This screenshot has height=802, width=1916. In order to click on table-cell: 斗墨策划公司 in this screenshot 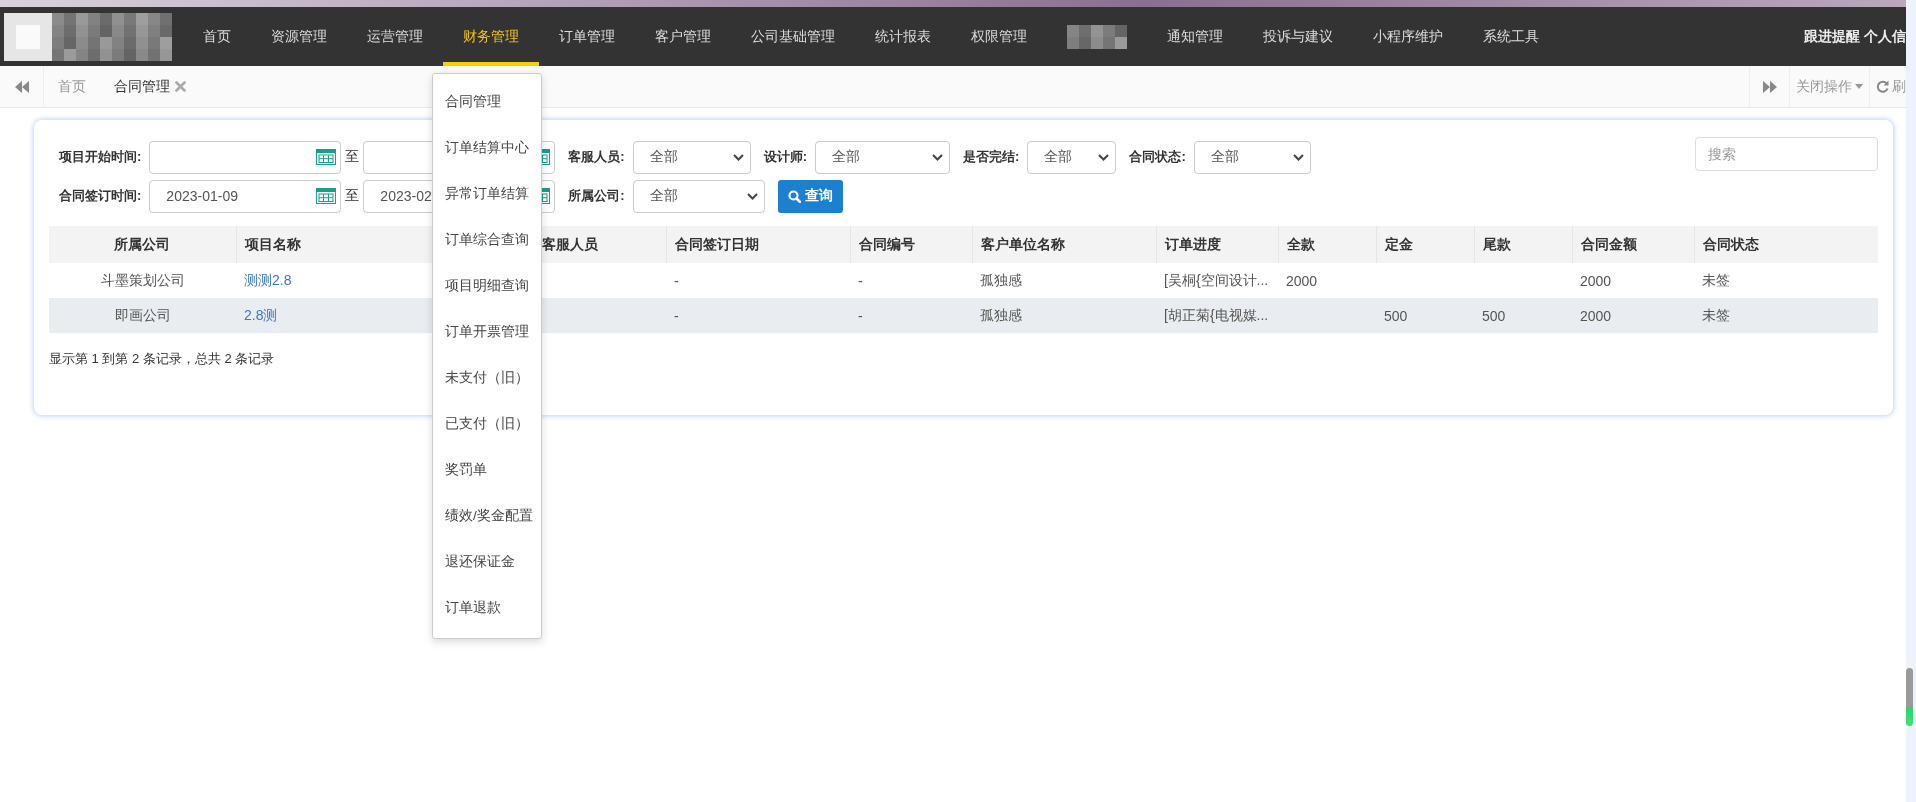, I will do `click(142, 280)`.